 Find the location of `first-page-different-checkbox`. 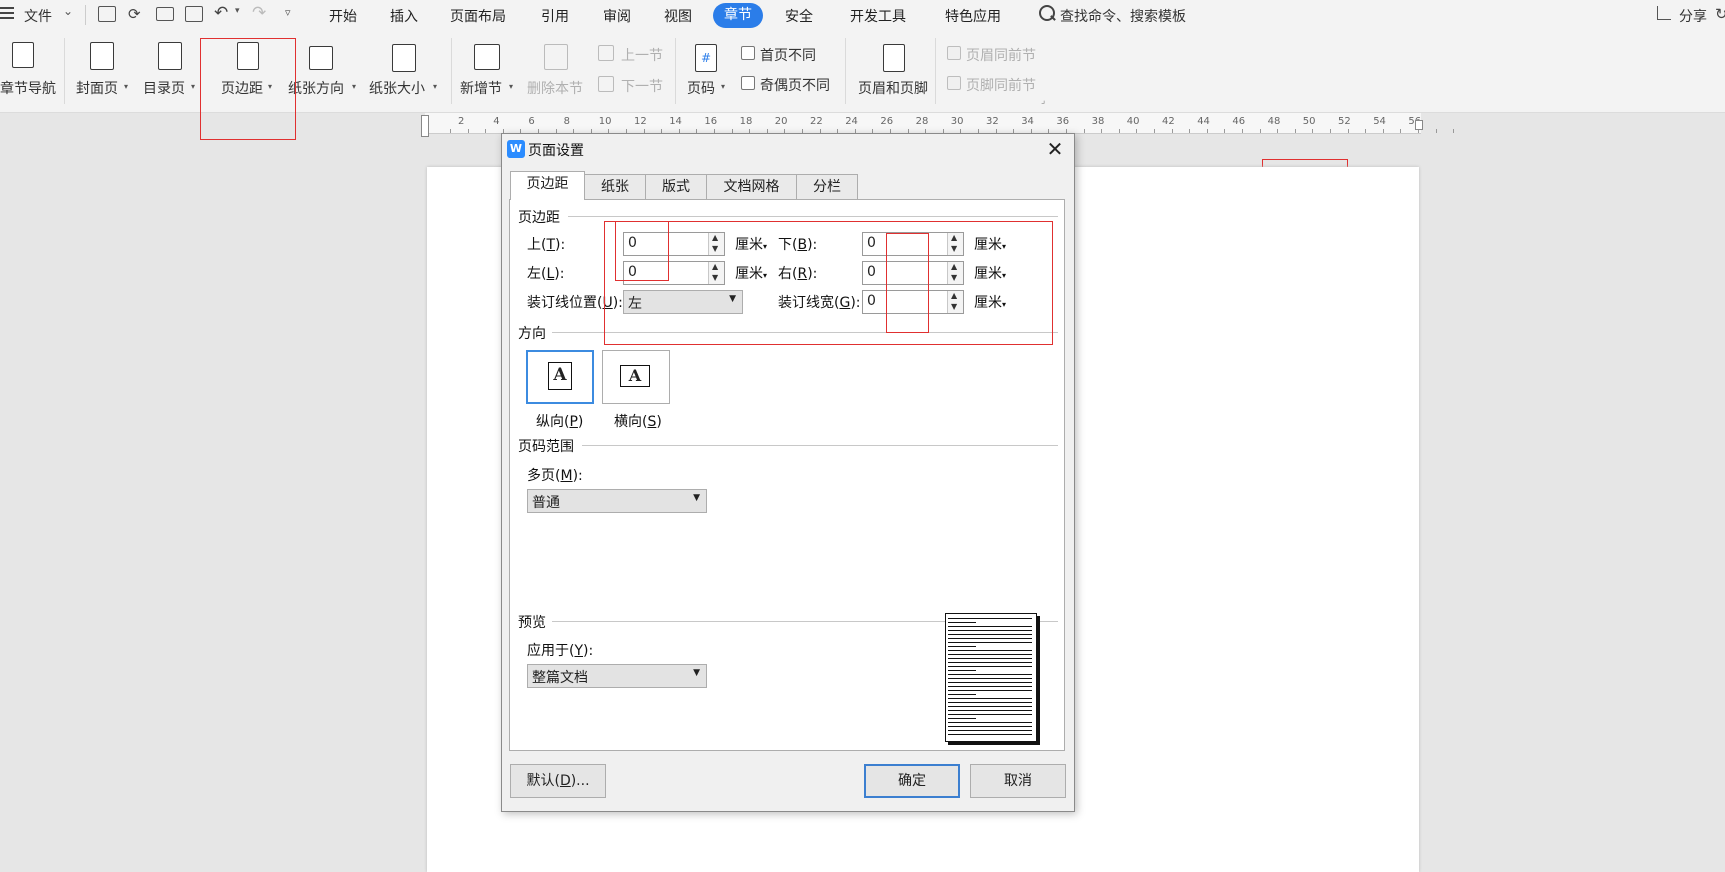

first-page-different-checkbox is located at coordinates (748, 53).